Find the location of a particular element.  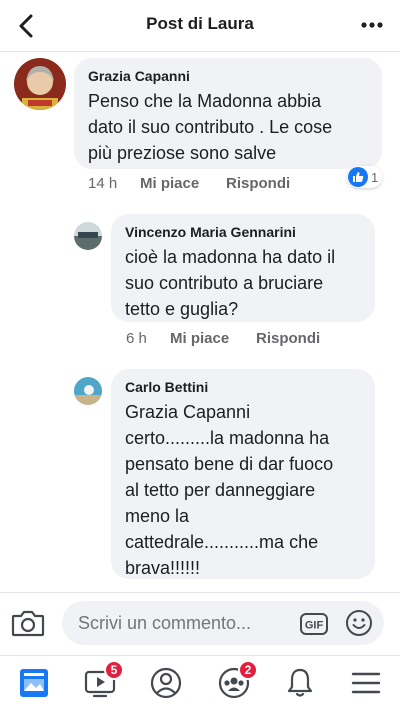

comment-composer: GIF is located at coordinates (200, 623).